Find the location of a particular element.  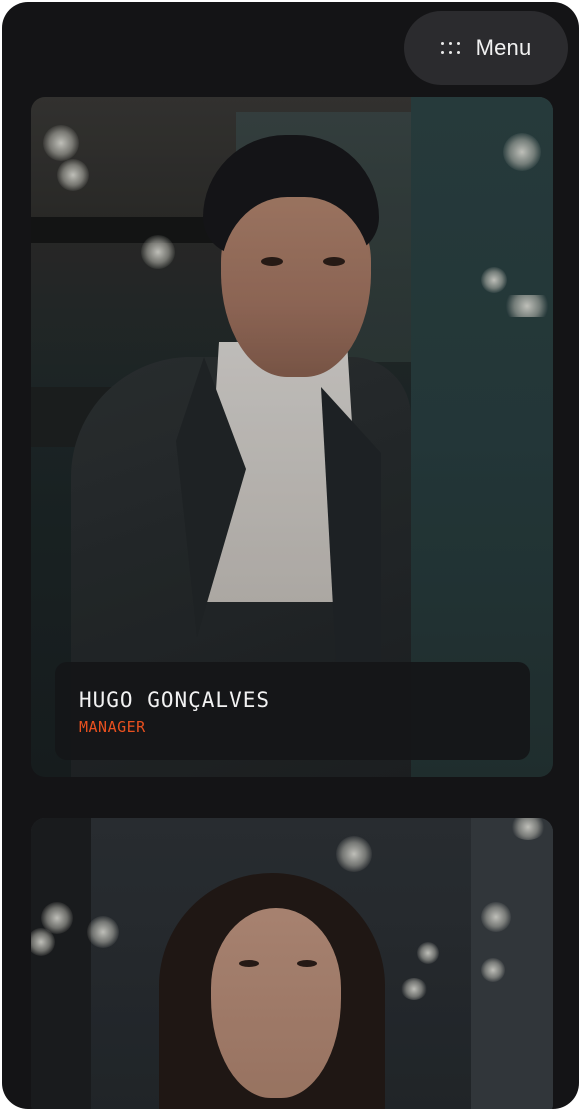

member-name: HUGO GONÇALVES is located at coordinates (175, 700).